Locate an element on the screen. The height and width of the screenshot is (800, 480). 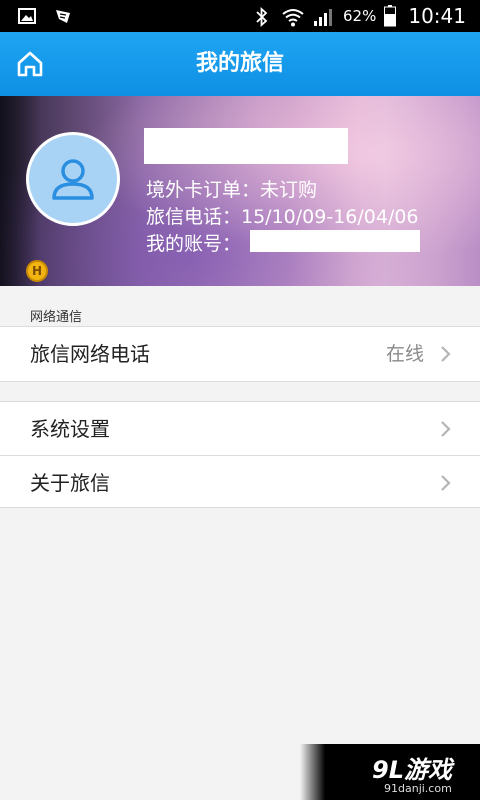
account-redacted is located at coordinates (335, 241).